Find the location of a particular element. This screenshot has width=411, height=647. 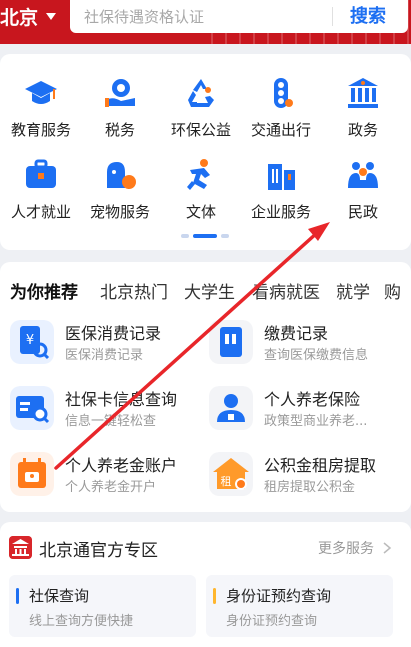

svg-text: 租 is located at coordinates (226, 481).